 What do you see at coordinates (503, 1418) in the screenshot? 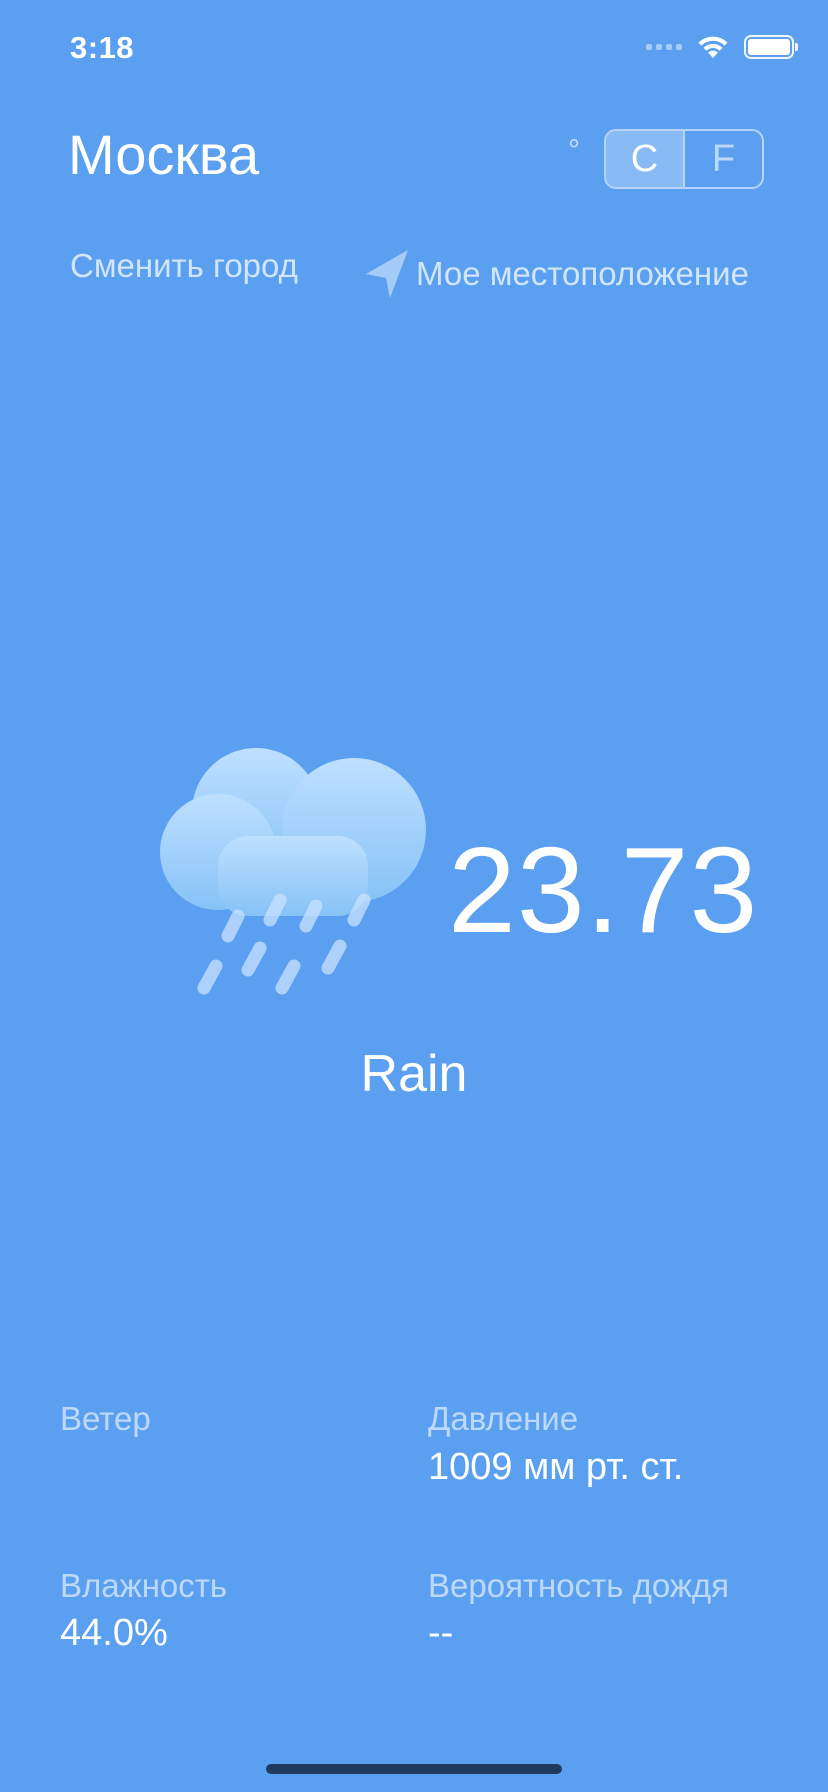
I see `pressure-label: Давление` at bounding box center [503, 1418].